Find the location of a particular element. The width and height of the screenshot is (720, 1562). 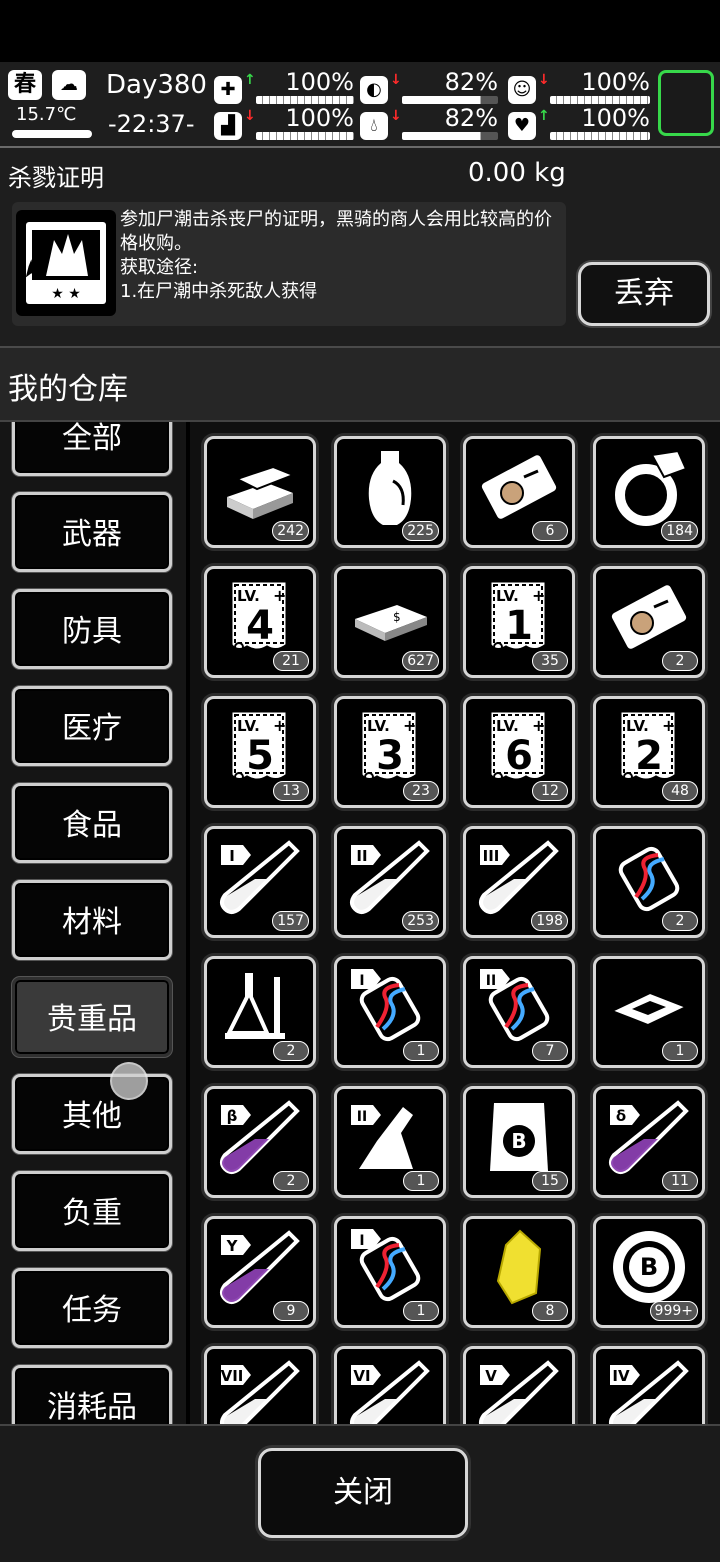

item-slot: IV is located at coordinates (649, 1385).